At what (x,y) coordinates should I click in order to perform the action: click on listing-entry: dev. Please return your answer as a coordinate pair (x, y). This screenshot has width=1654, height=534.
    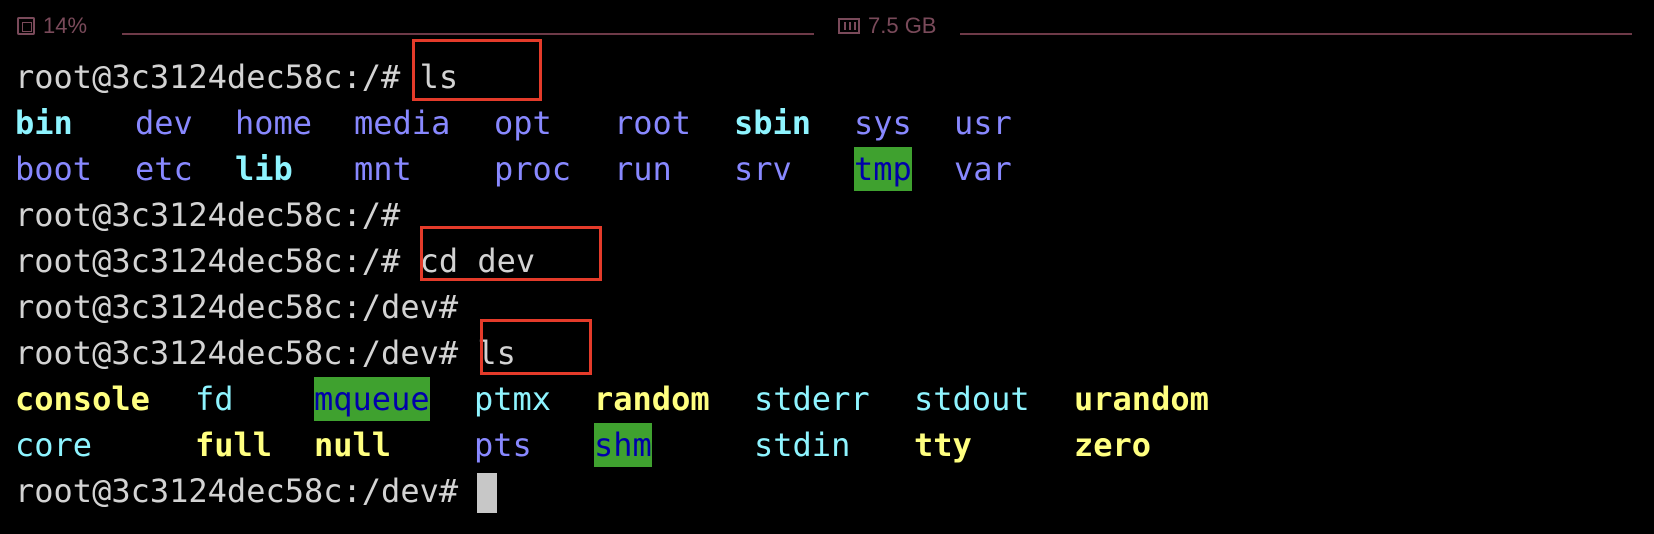
    Looking at the image, I should click on (164, 123).